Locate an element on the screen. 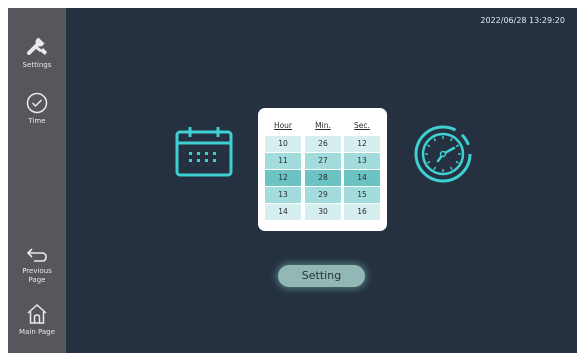 Image resolution: width=582 pixels, height=357 pixels. hour-cell-selected: 12 is located at coordinates (283, 178).